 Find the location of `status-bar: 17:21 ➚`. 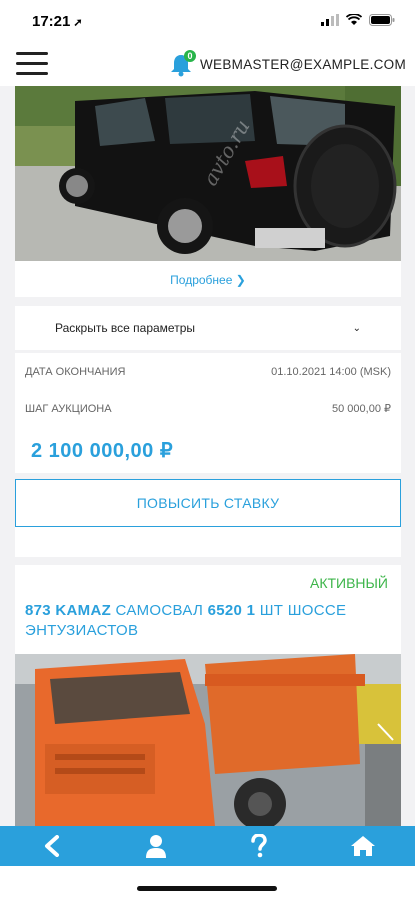

status-bar: 17:21 ➚ is located at coordinates (207, 22).